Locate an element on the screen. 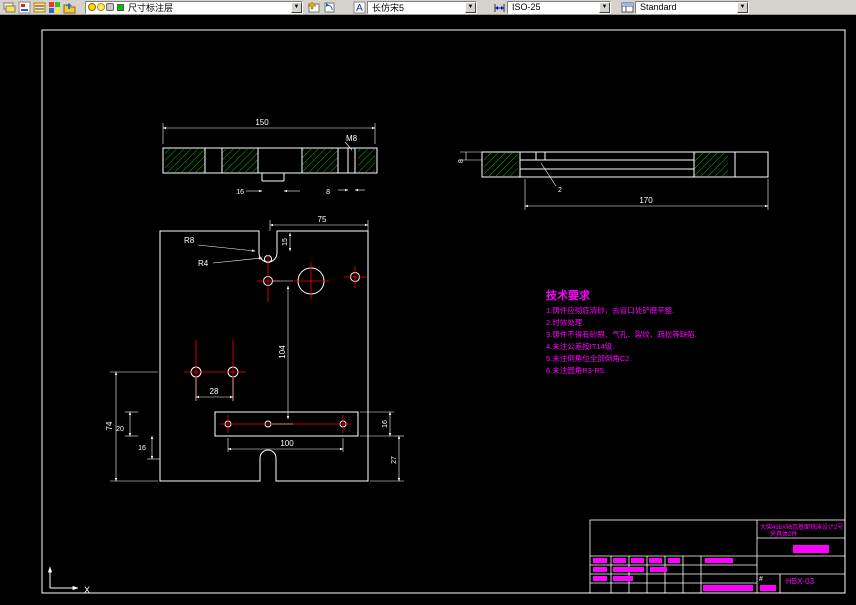 The width and height of the screenshot is (856, 605). layer-manager-icon is located at coordinates (24, 7).